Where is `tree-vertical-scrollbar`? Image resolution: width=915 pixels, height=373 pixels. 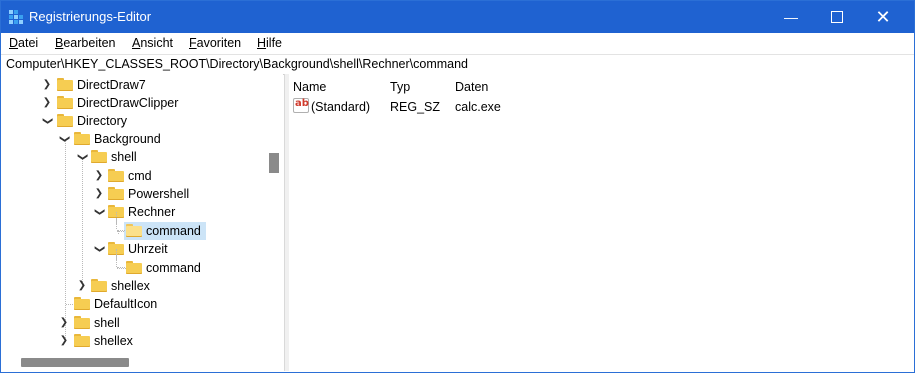
tree-vertical-scrollbar is located at coordinates (274, 214).